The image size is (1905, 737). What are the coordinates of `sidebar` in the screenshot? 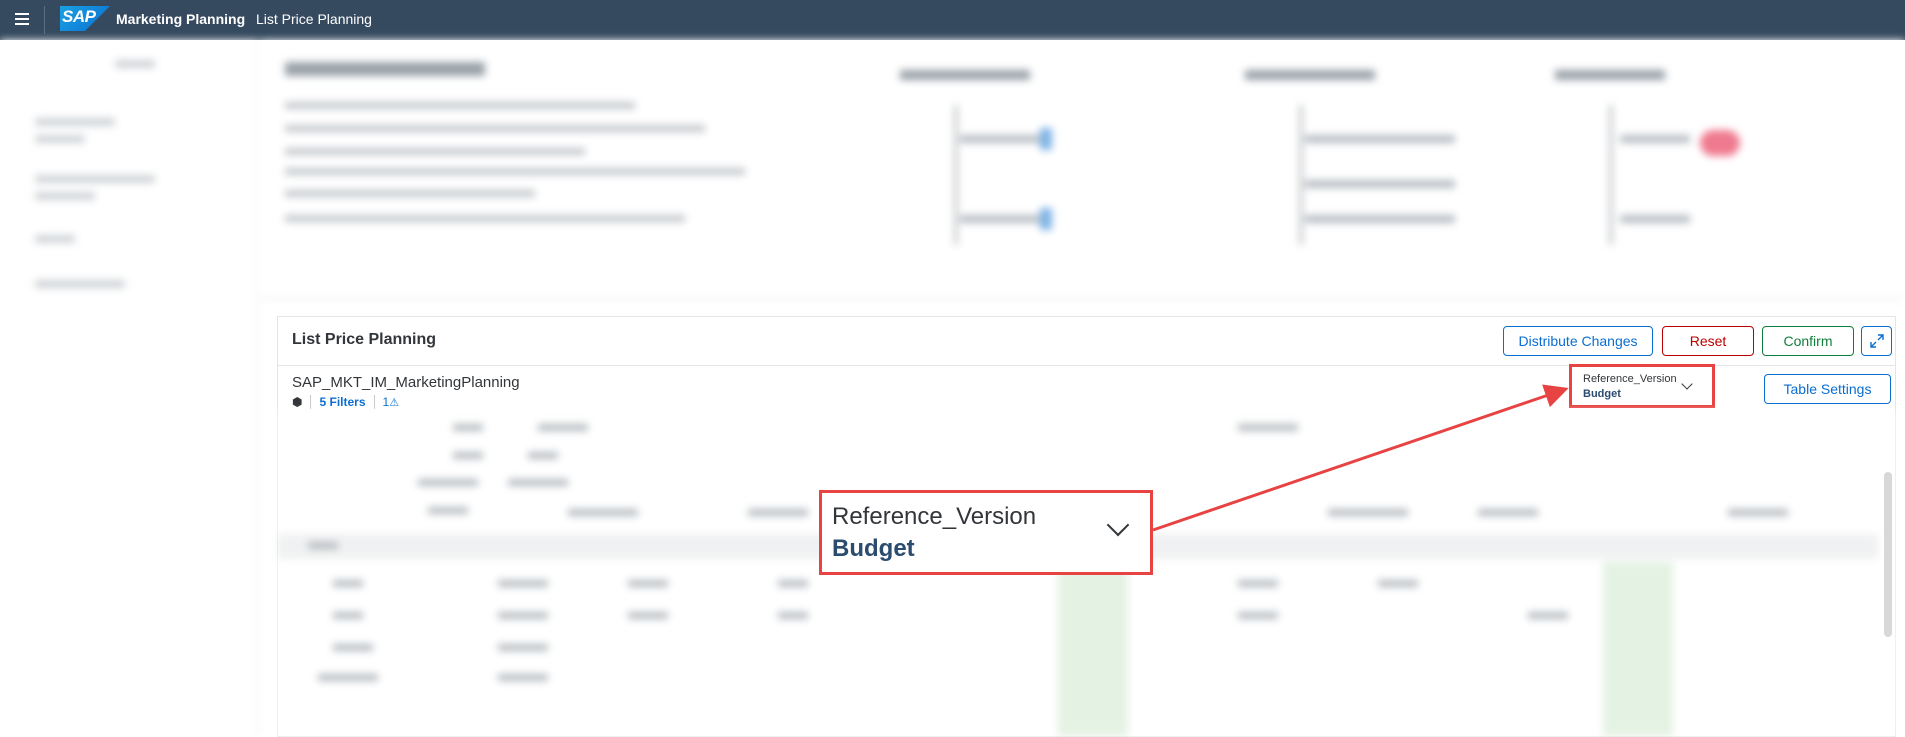 It's located at (129, 387).